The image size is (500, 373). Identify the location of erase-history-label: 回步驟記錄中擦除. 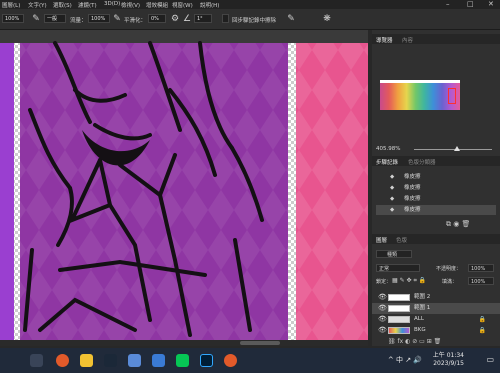
(254, 21).